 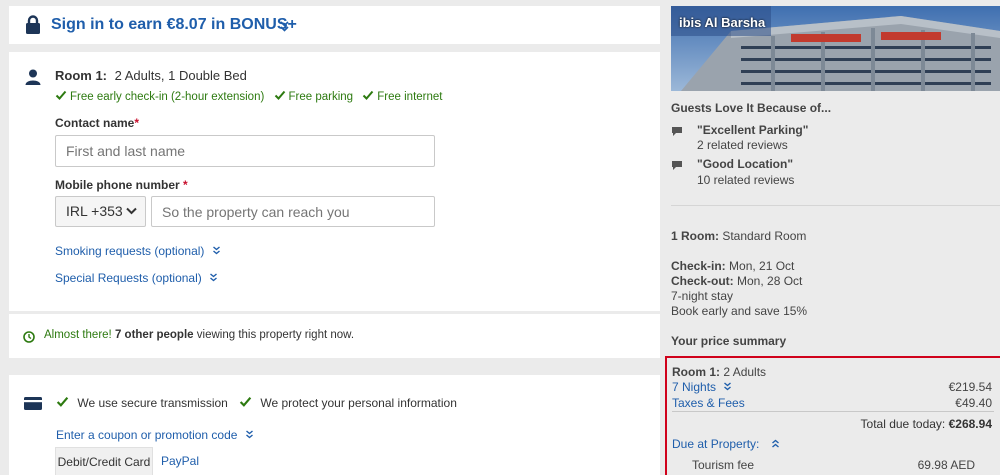 I want to click on contact-name-label: Contact name*, so click(x=97, y=123).